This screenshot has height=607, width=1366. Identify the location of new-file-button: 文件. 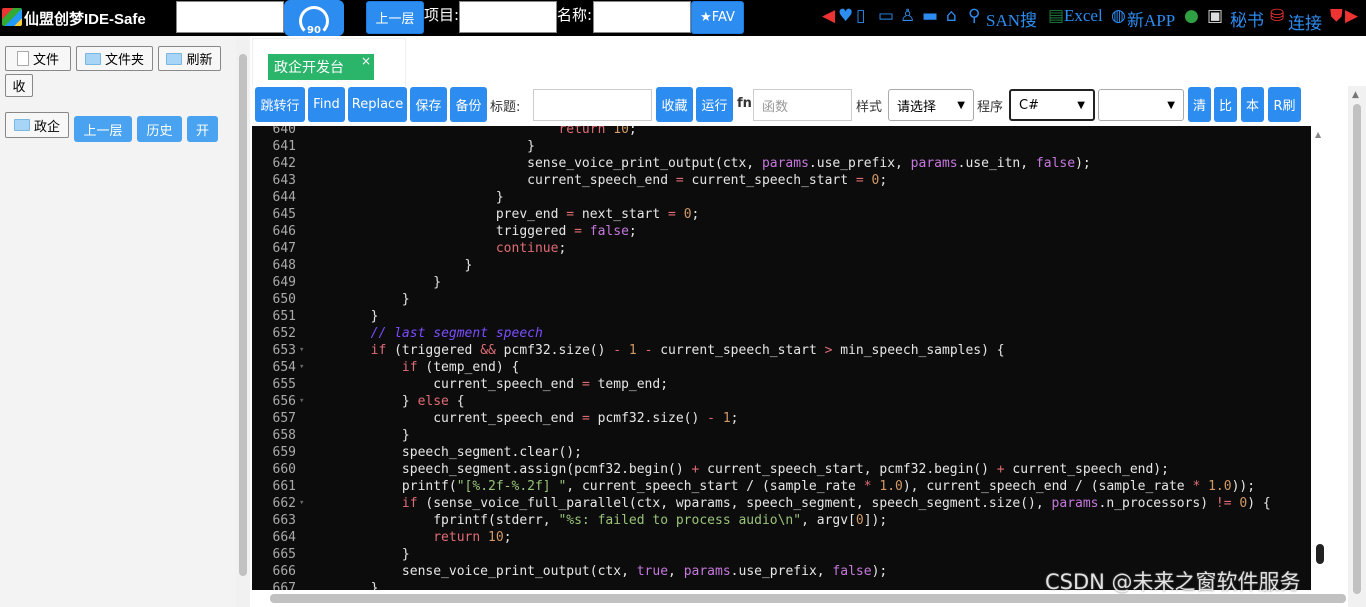
(38, 58).